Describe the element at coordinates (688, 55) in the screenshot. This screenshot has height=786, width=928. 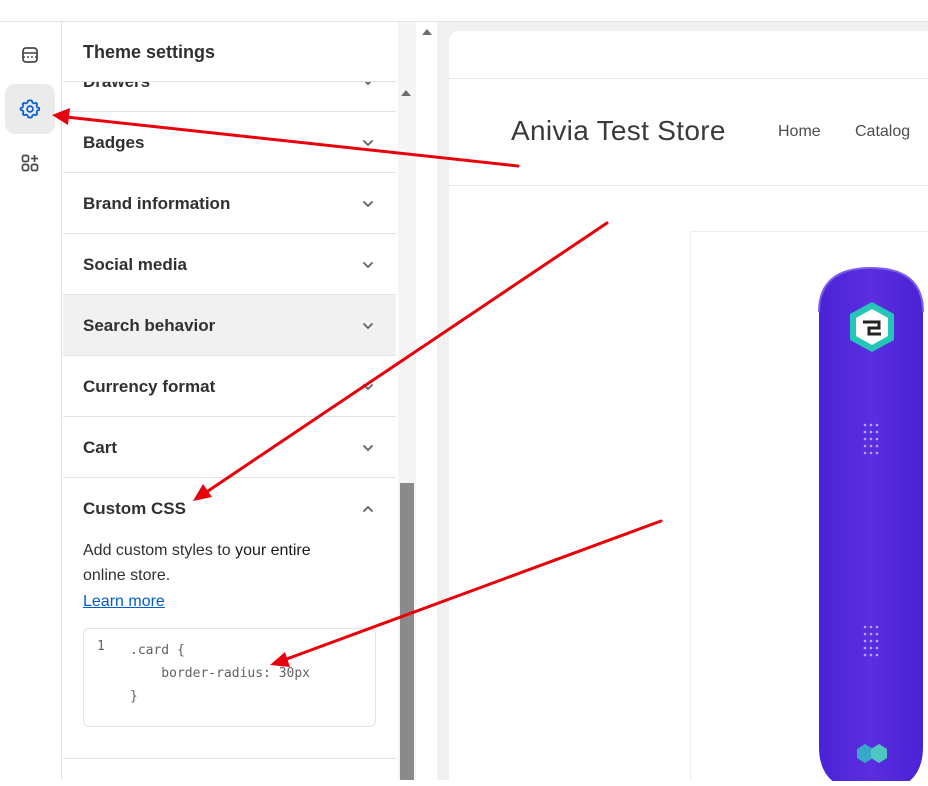
I see `preview-announcement-bar` at that location.